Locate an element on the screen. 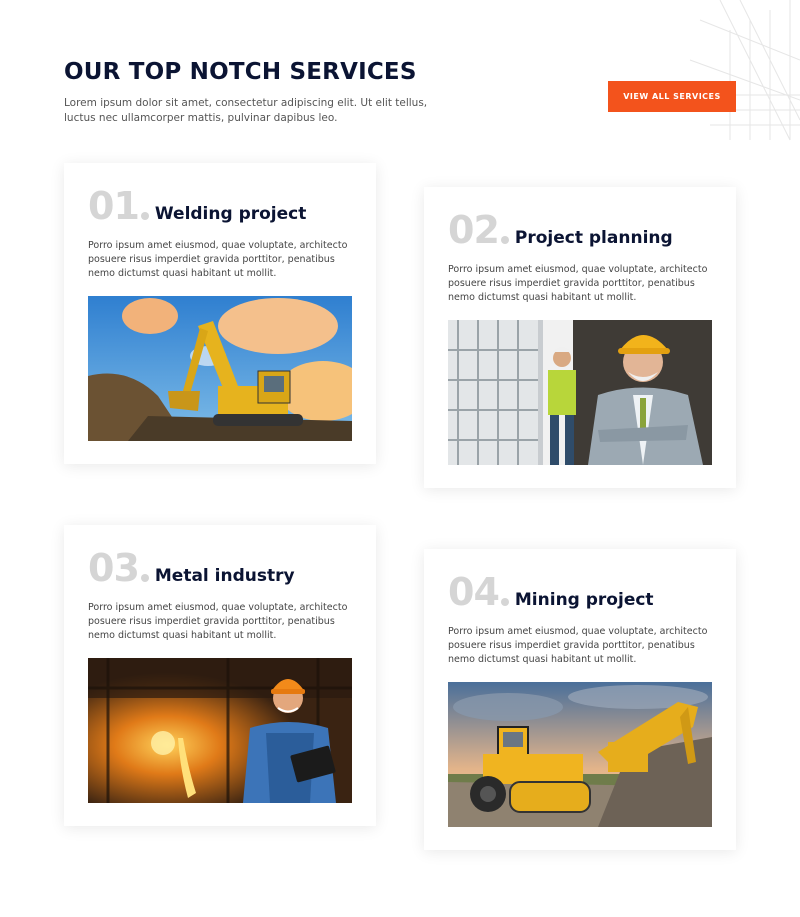 This screenshot has height=917, width=800. card-heading: 02 Project planning is located at coordinates (580, 230).